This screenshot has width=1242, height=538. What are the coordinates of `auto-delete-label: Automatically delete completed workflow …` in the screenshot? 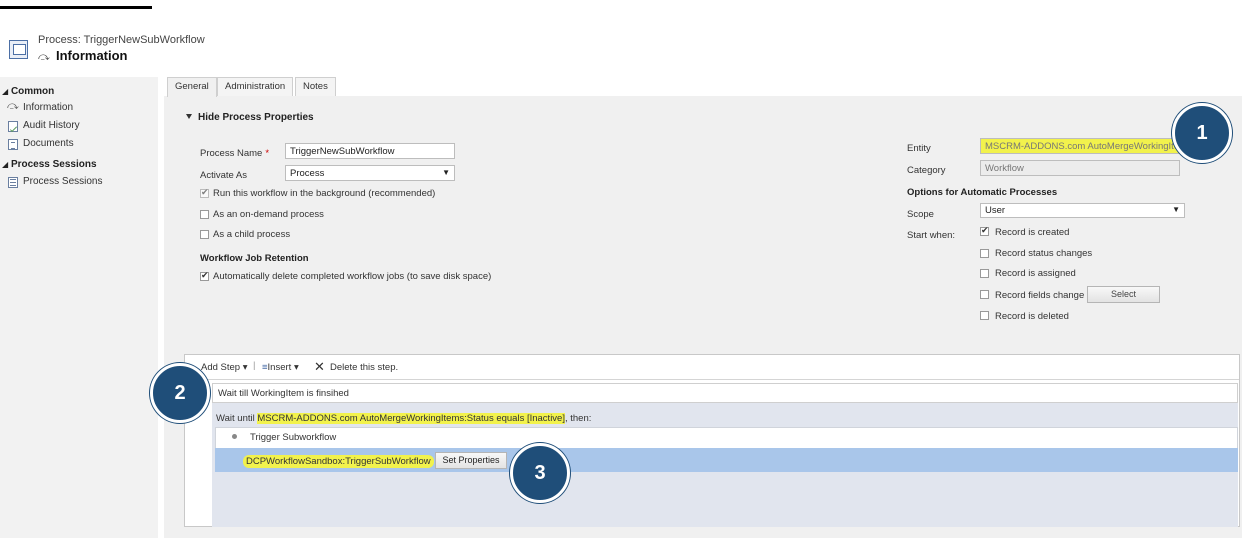 It's located at (352, 276).